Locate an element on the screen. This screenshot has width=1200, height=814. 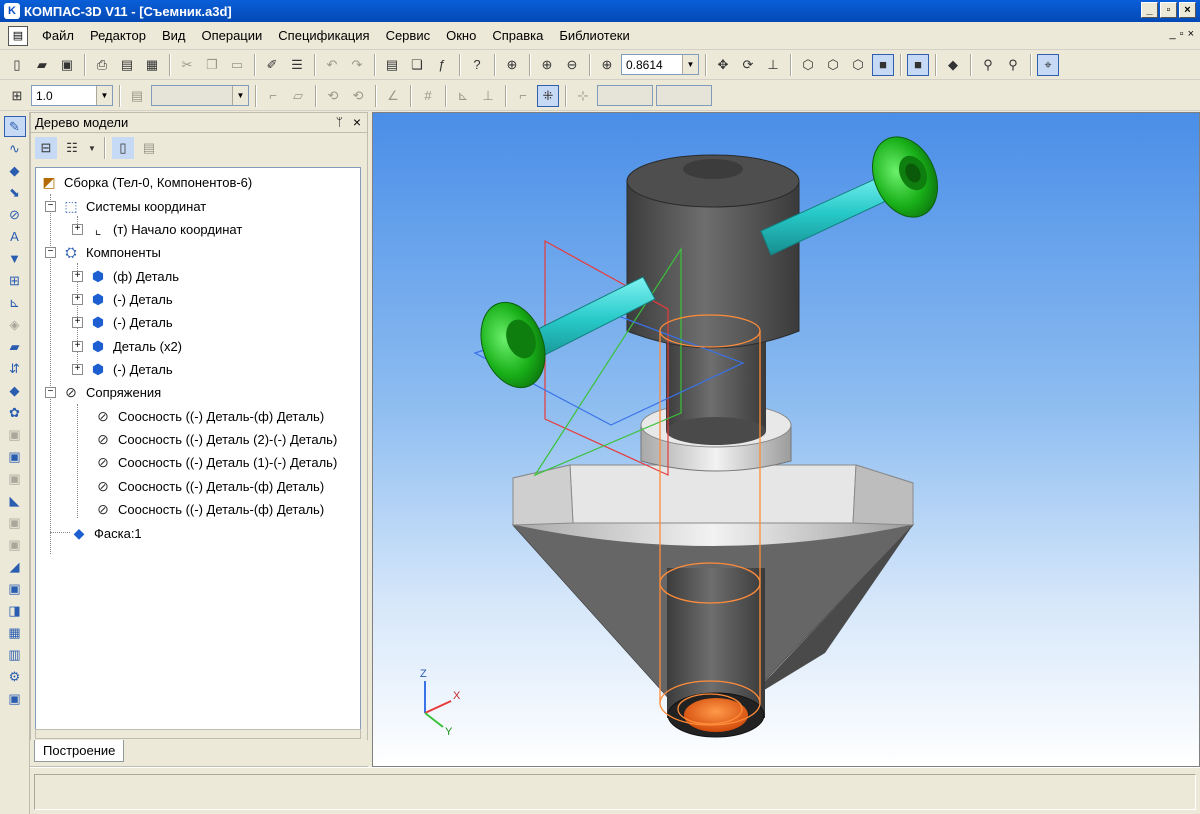
round-icon: ⌐ is located at coordinates (523, 96).